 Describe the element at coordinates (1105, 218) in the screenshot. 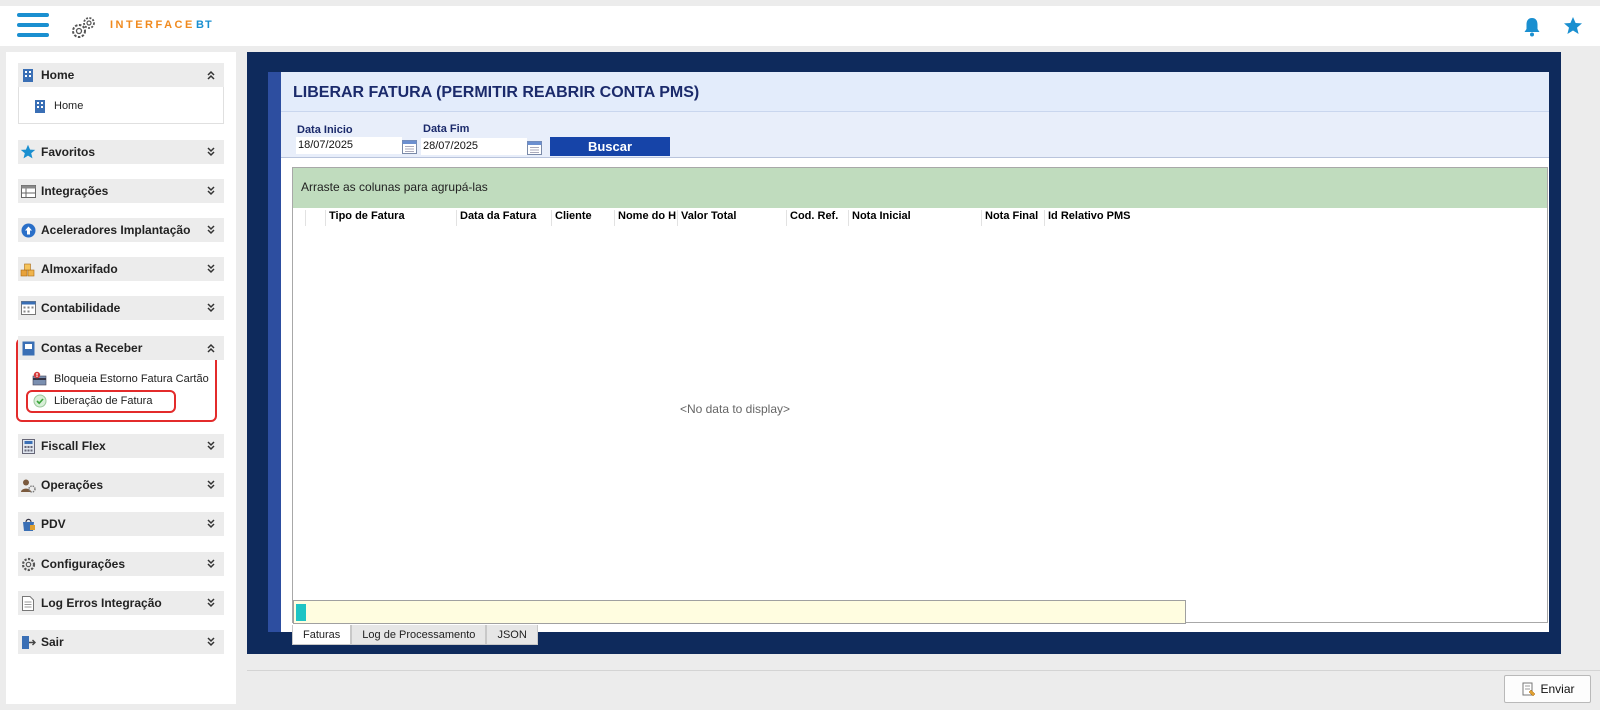

I see `column-header-id-relativo-pms: Id Relativo PMS` at that location.